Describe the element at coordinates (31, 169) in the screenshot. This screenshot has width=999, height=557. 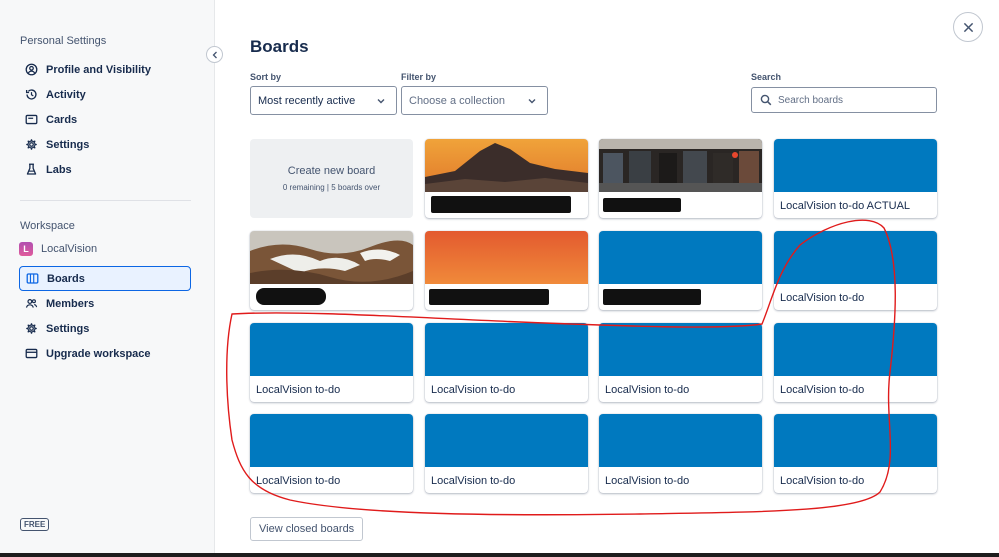
I see `flask-icon` at that location.